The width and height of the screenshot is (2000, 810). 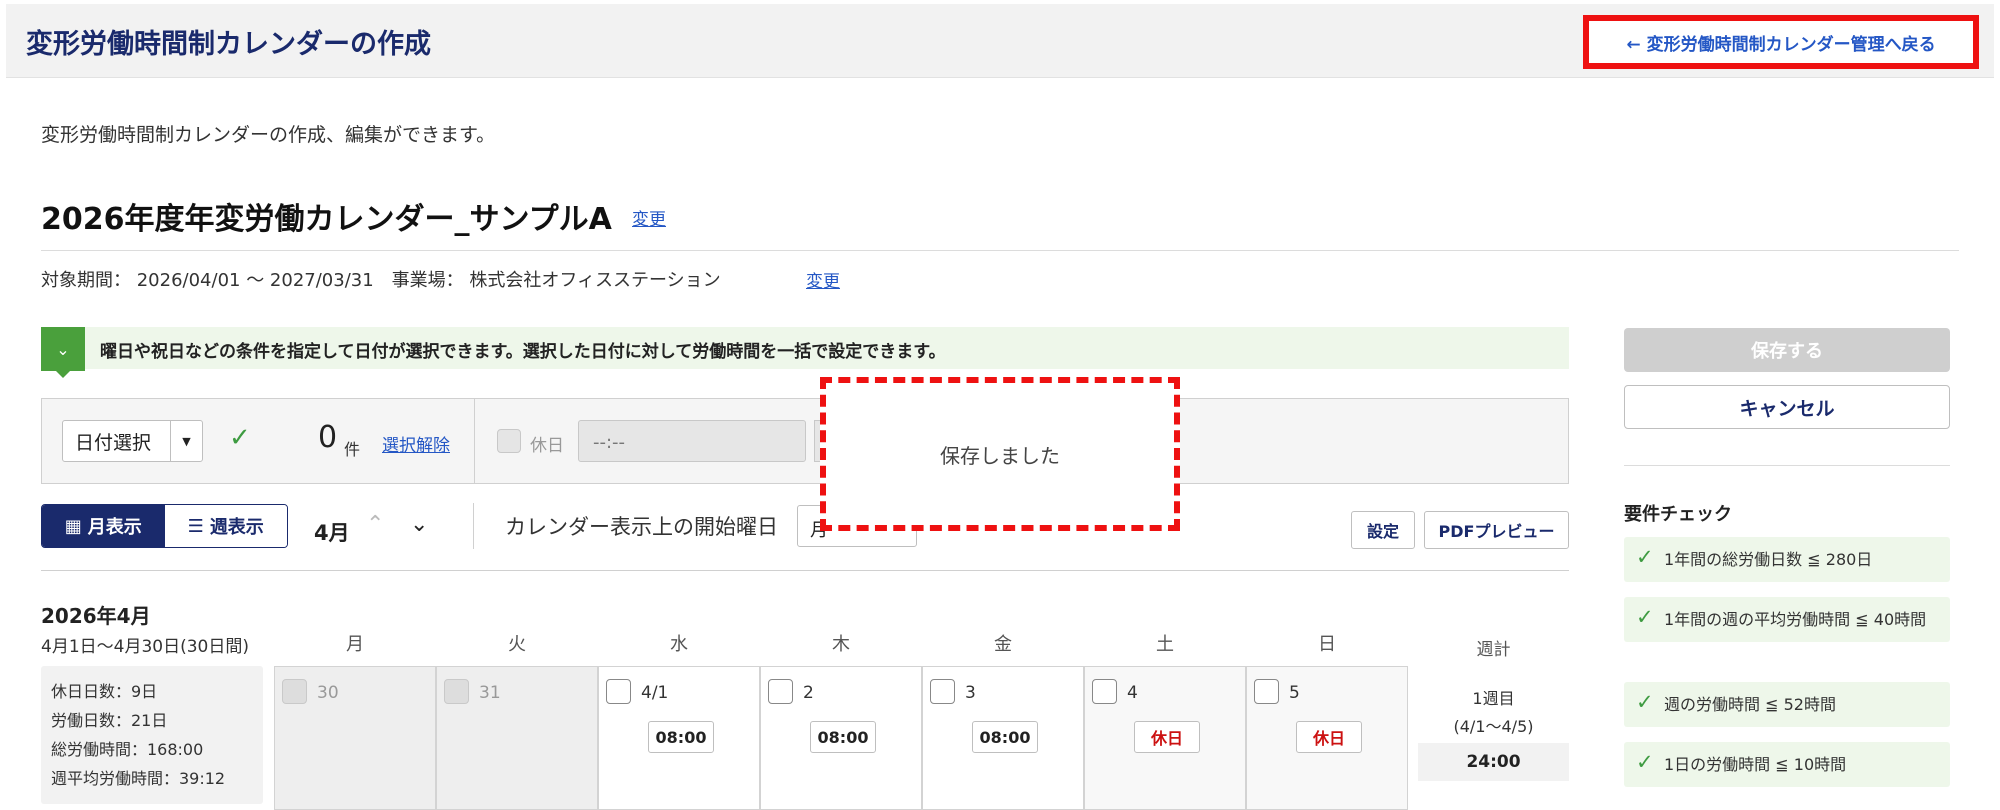 I want to click on stat-total-hours: 総労働時間：168:00, so click(x=127, y=749).